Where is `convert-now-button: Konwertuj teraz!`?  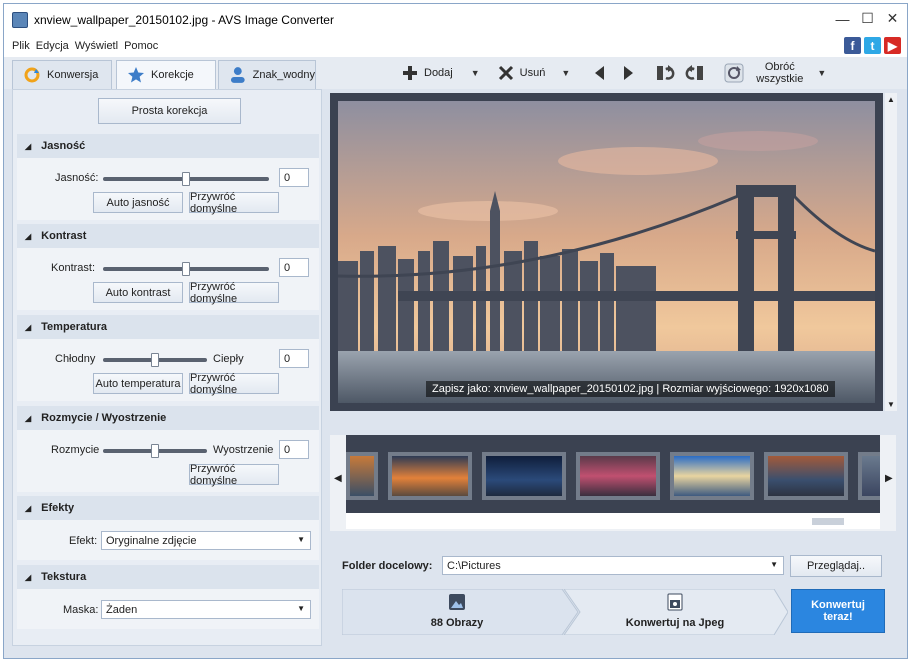
convert-now-button: Konwertuj teraz! is located at coordinates (838, 611).